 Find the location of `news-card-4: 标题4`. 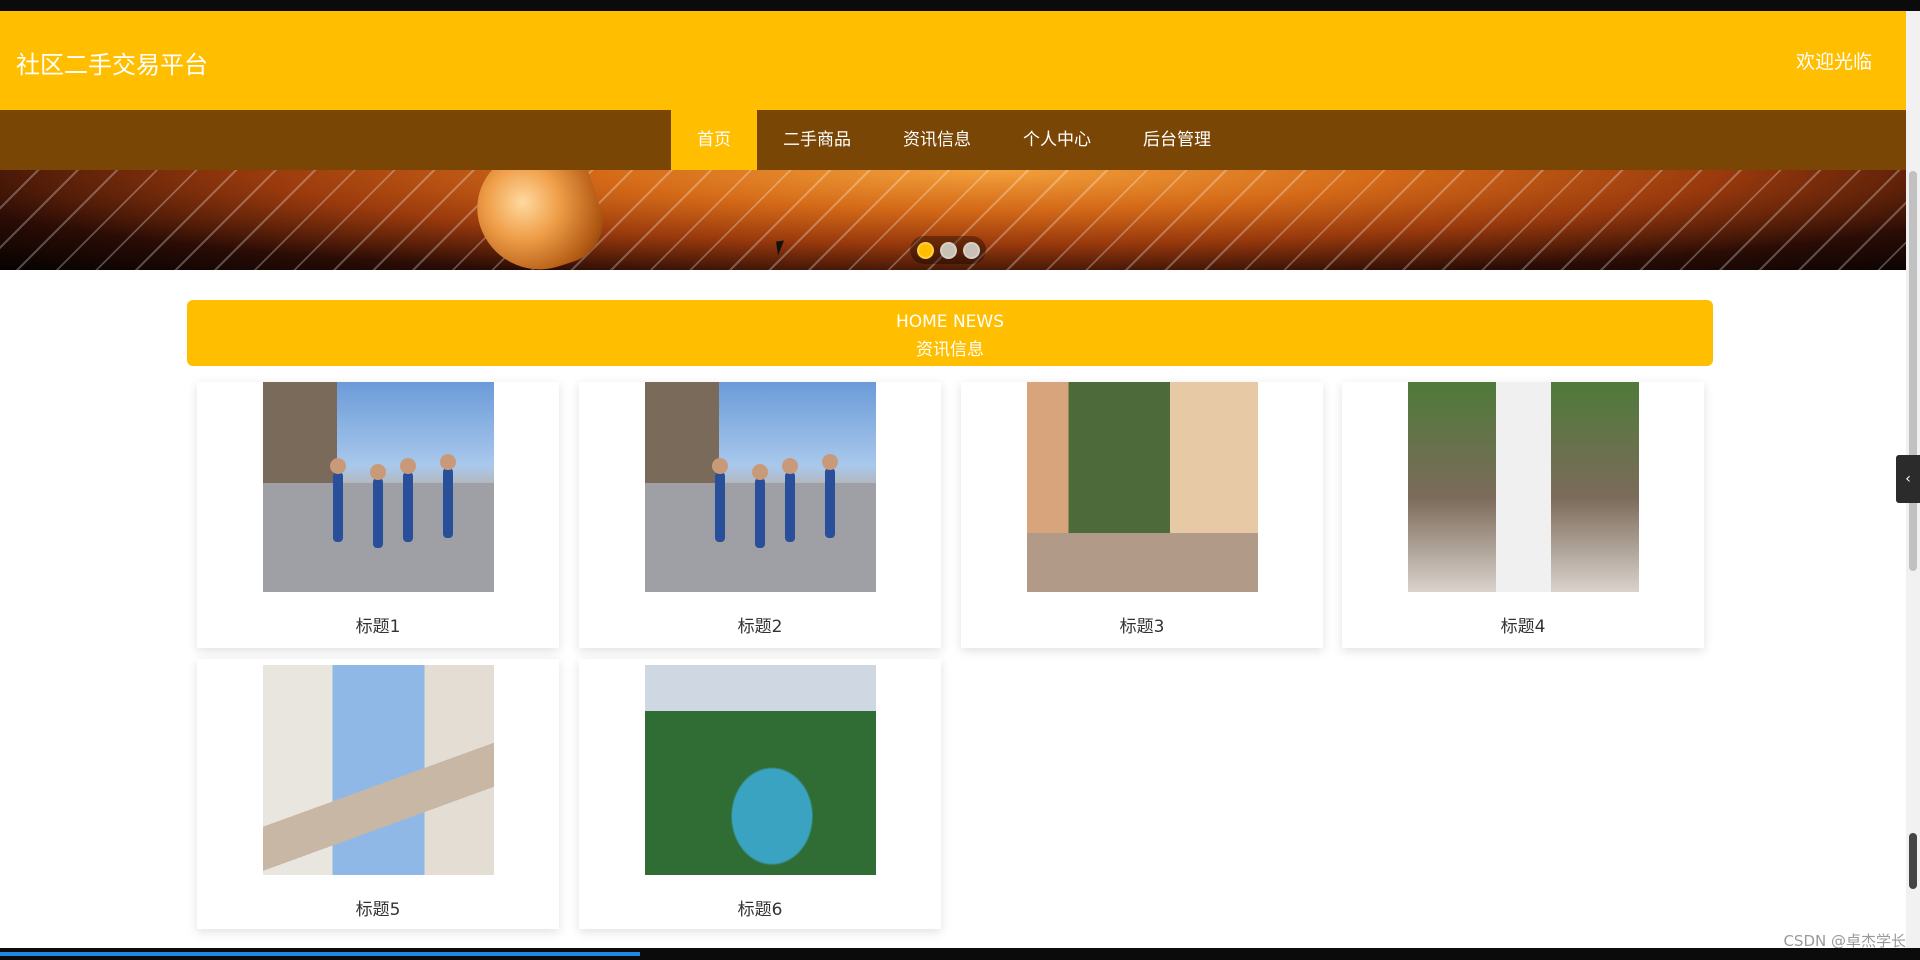

news-card-4: 标题4 is located at coordinates (1523, 515).